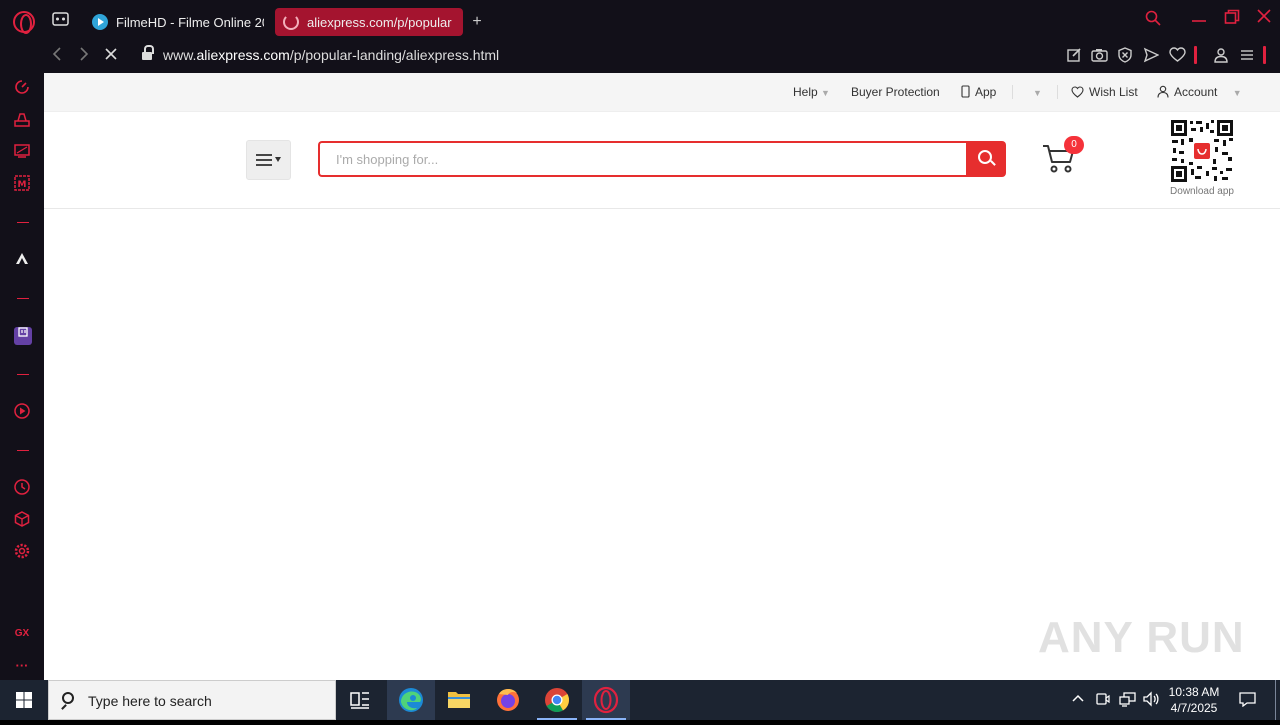 This screenshot has height=725, width=1280. What do you see at coordinates (640, 700) in the screenshot?
I see `windows-taskbar: Type here to search 10:38 AM 4/7/2025` at bounding box center [640, 700].